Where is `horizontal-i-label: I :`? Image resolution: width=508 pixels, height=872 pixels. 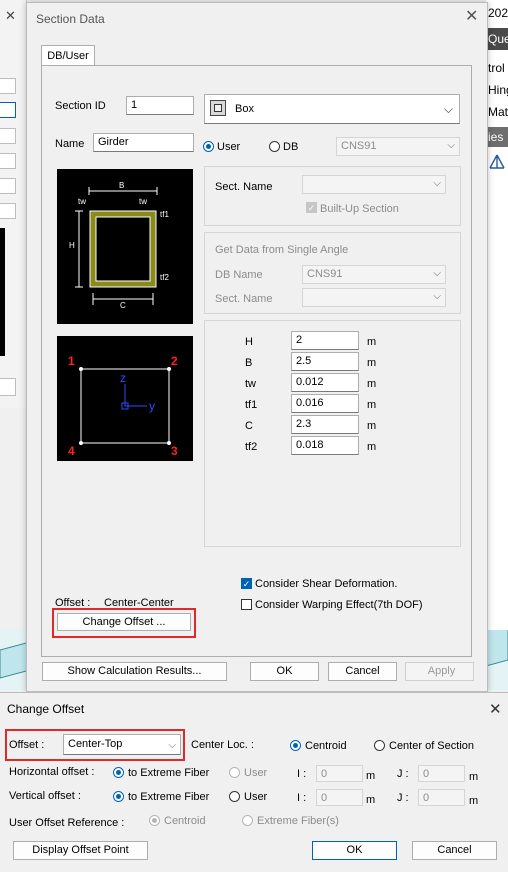 horizontal-i-label: I : is located at coordinates (302, 774).